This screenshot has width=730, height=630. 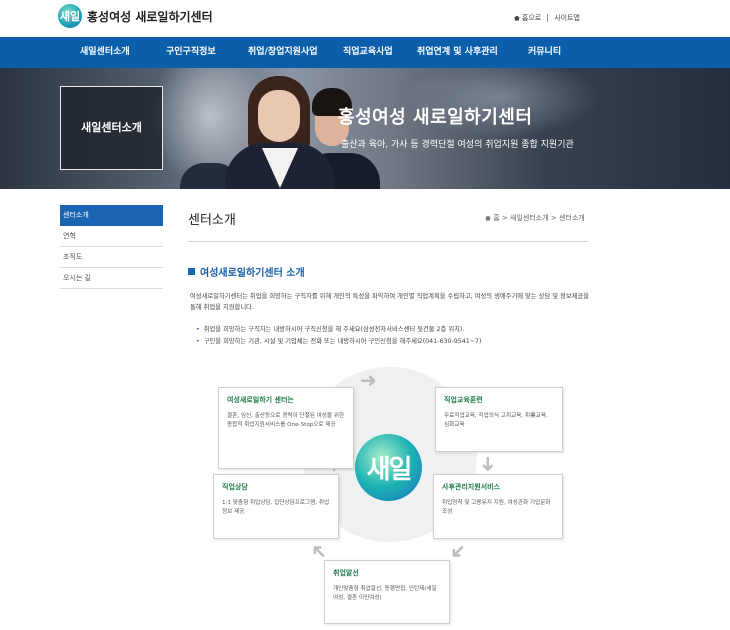 I want to click on sitemap-link: 사이트맵, so click(x=567, y=18).